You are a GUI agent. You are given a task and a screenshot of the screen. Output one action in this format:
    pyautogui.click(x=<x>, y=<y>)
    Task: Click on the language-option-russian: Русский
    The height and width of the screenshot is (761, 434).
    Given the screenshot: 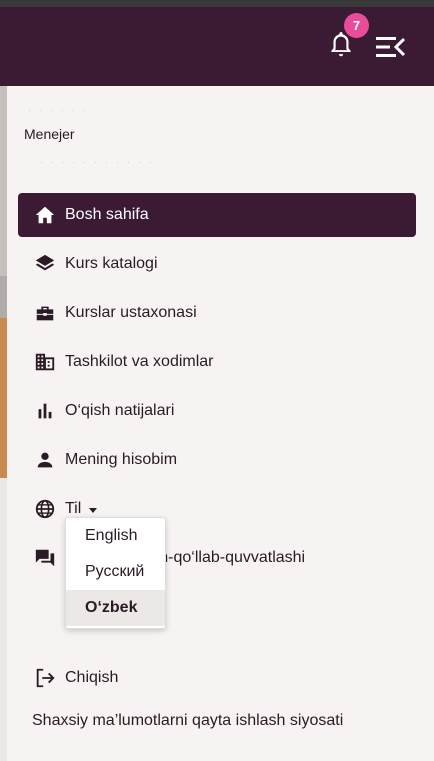 What is the action you would take?
    pyautogui.click(x=115, y=572)
    